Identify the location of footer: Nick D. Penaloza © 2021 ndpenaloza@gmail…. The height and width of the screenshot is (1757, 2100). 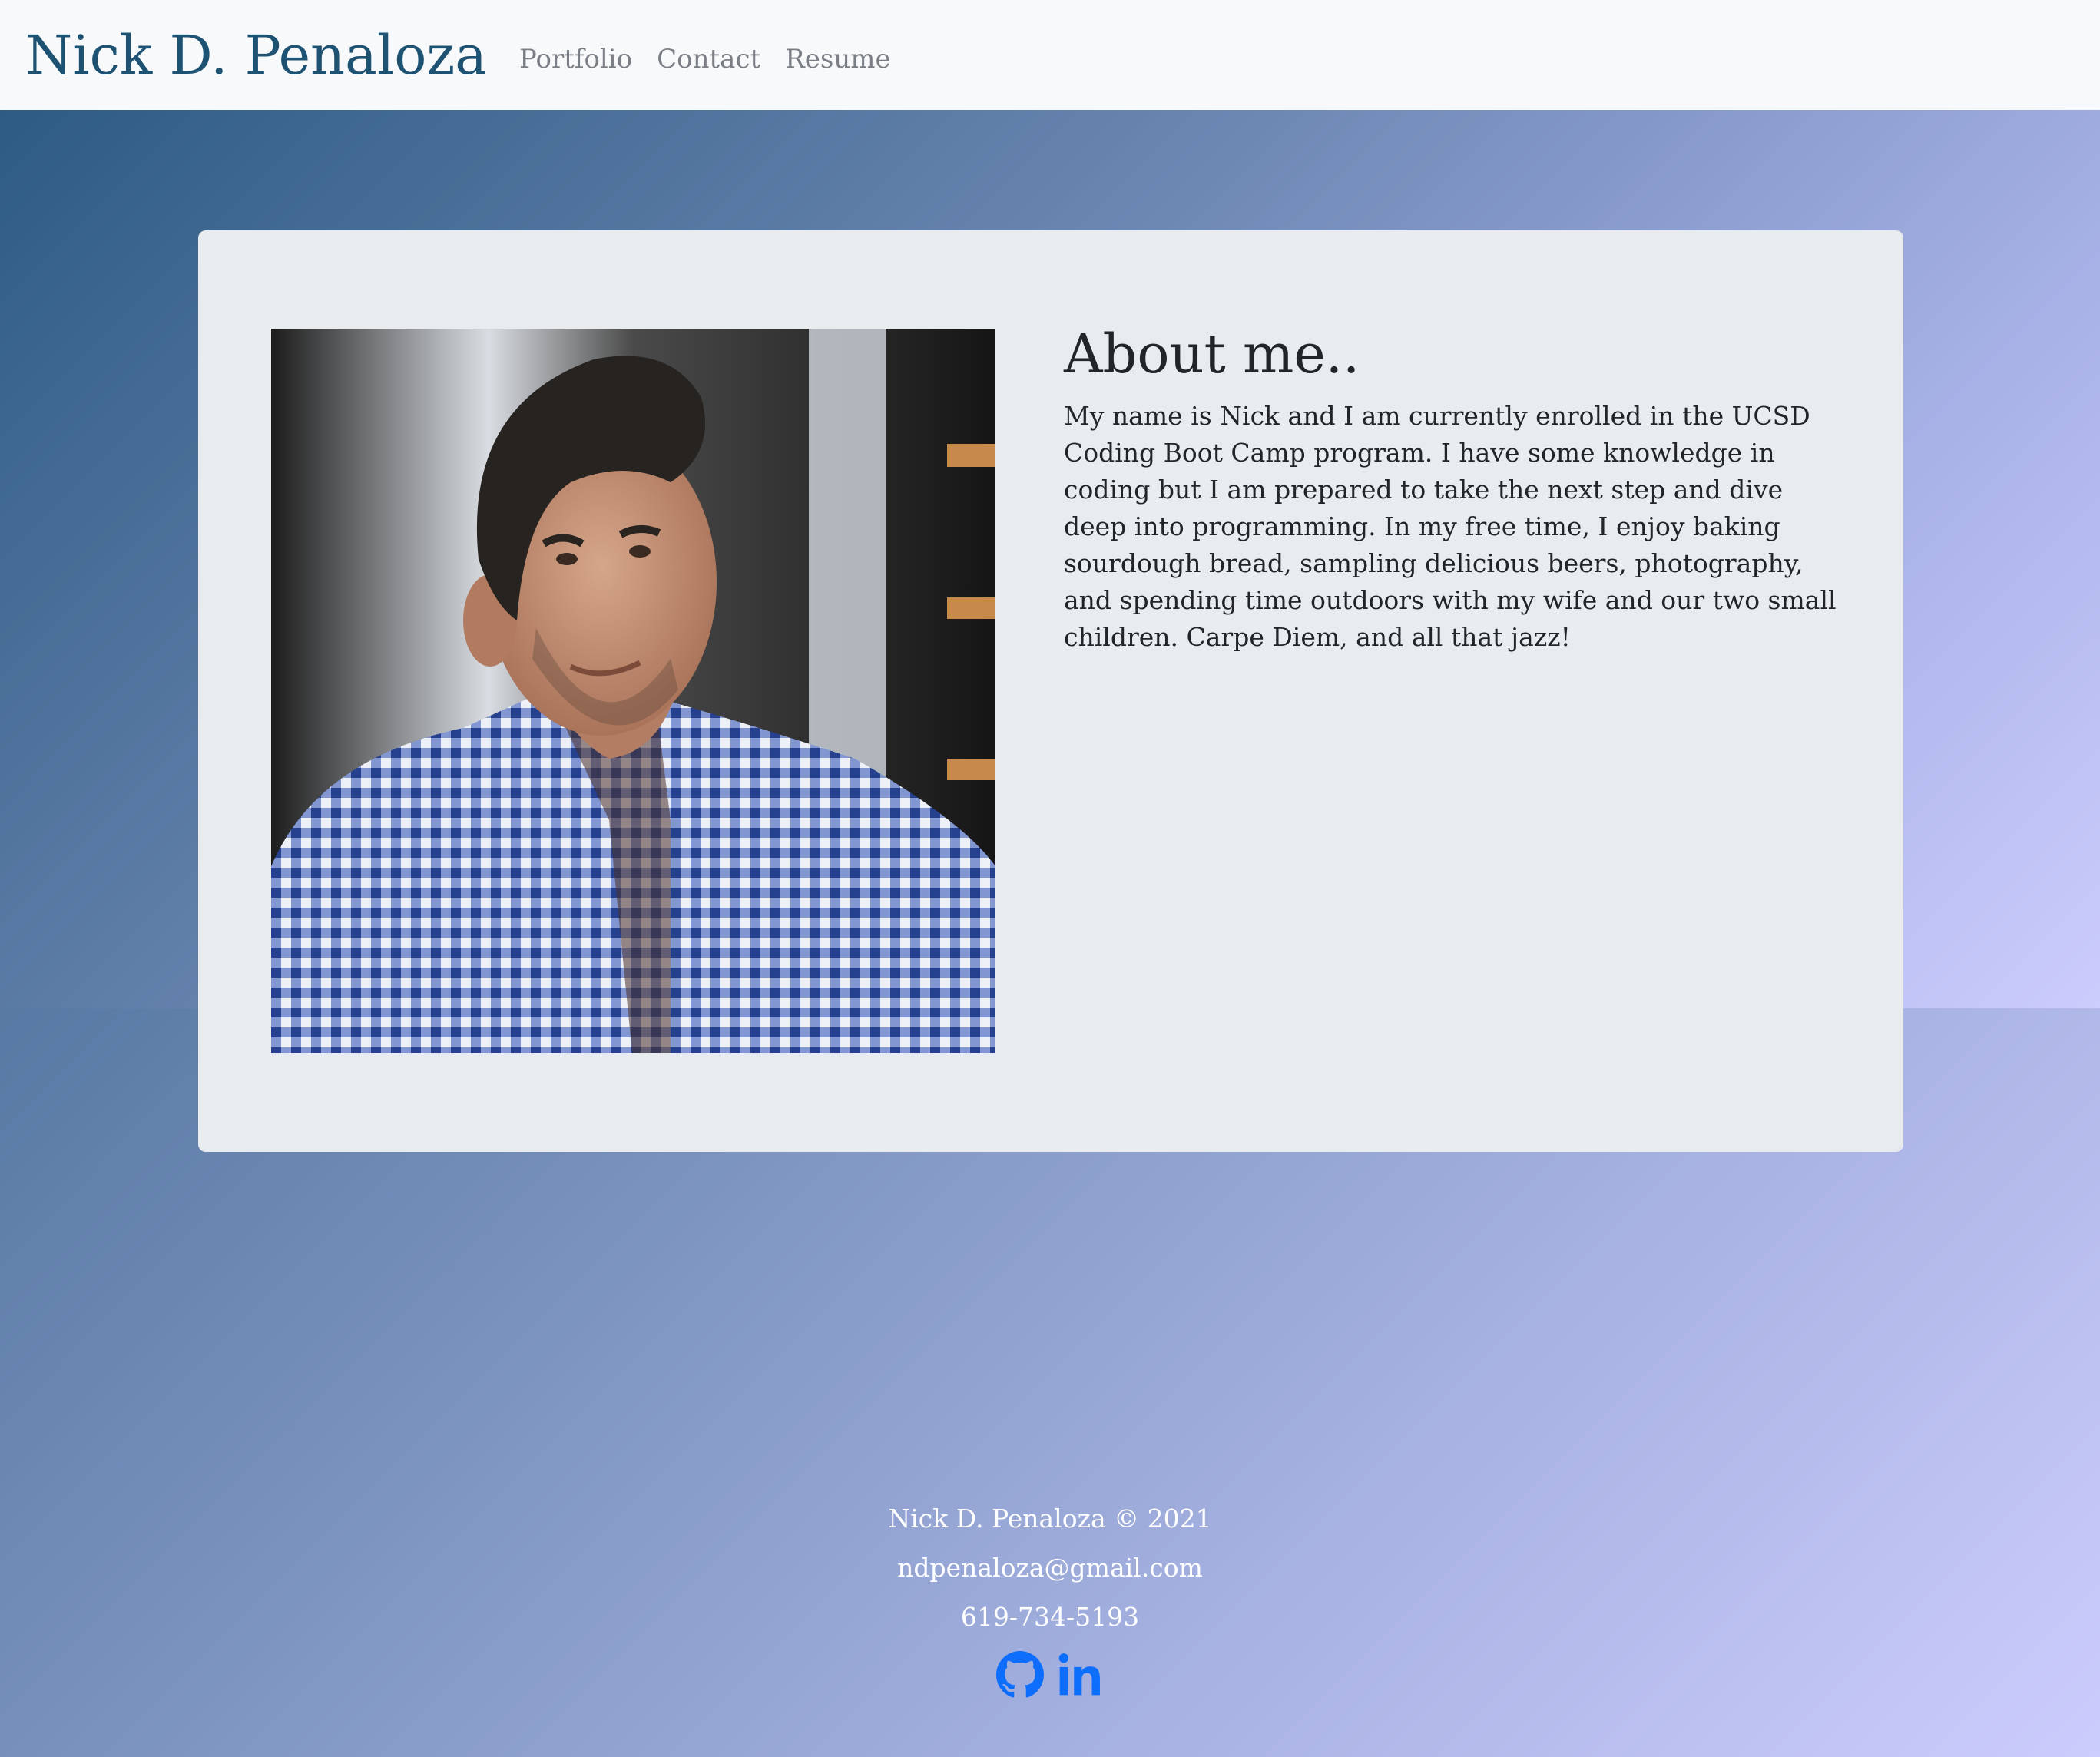
(1050, 1600).